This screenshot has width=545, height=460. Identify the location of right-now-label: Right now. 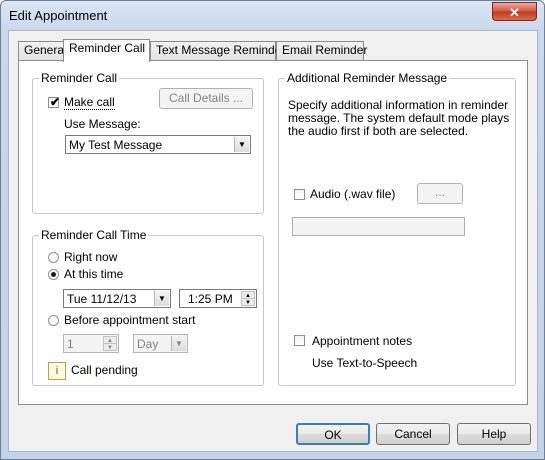
(90, 257).